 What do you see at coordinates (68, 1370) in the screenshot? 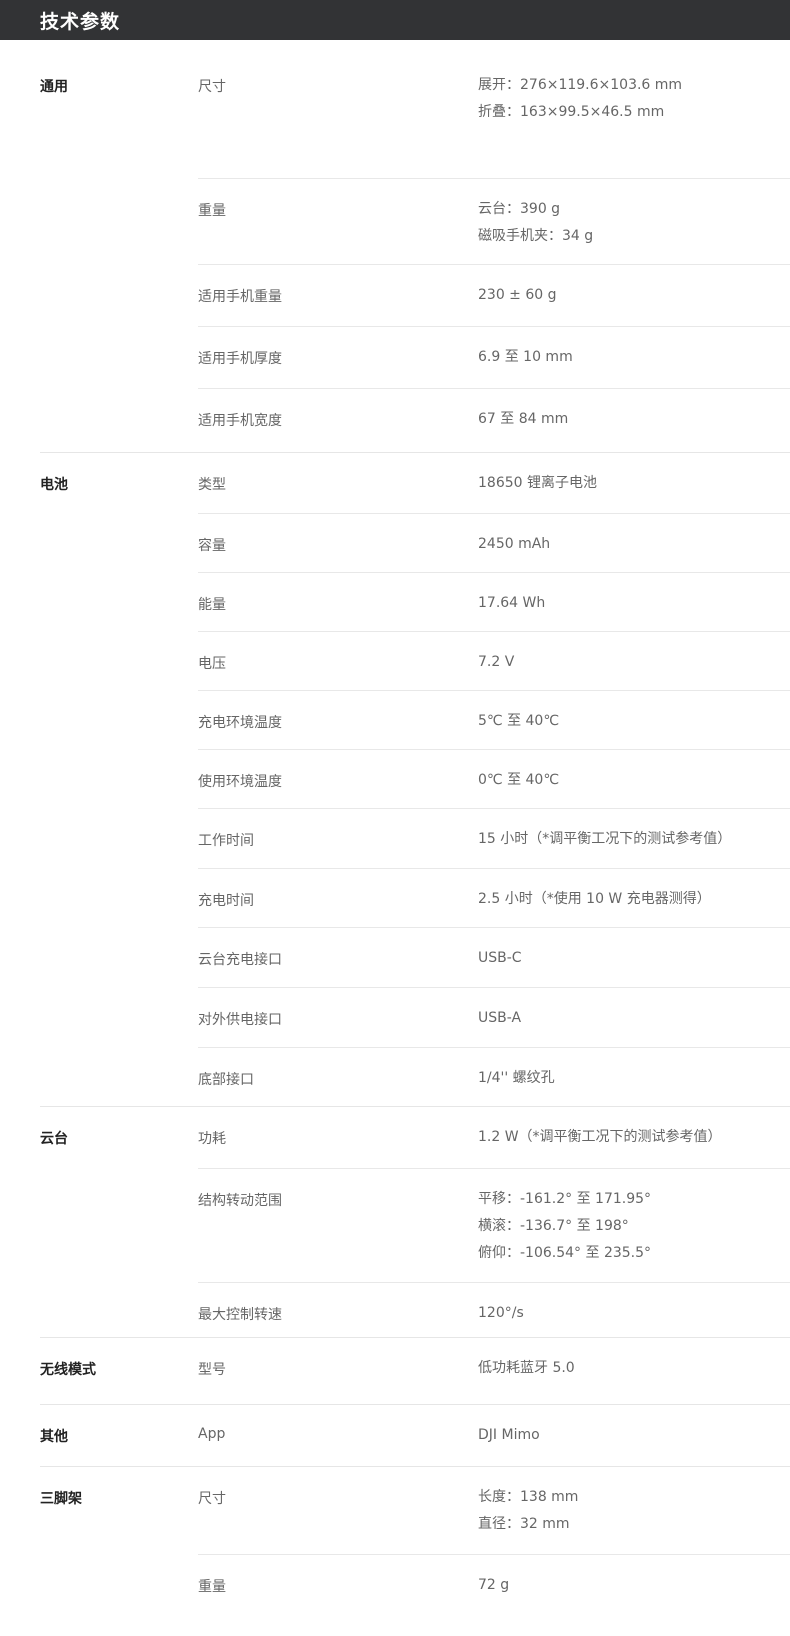
I see `section-category: 无线模式` at bounding box center [68, 1370].